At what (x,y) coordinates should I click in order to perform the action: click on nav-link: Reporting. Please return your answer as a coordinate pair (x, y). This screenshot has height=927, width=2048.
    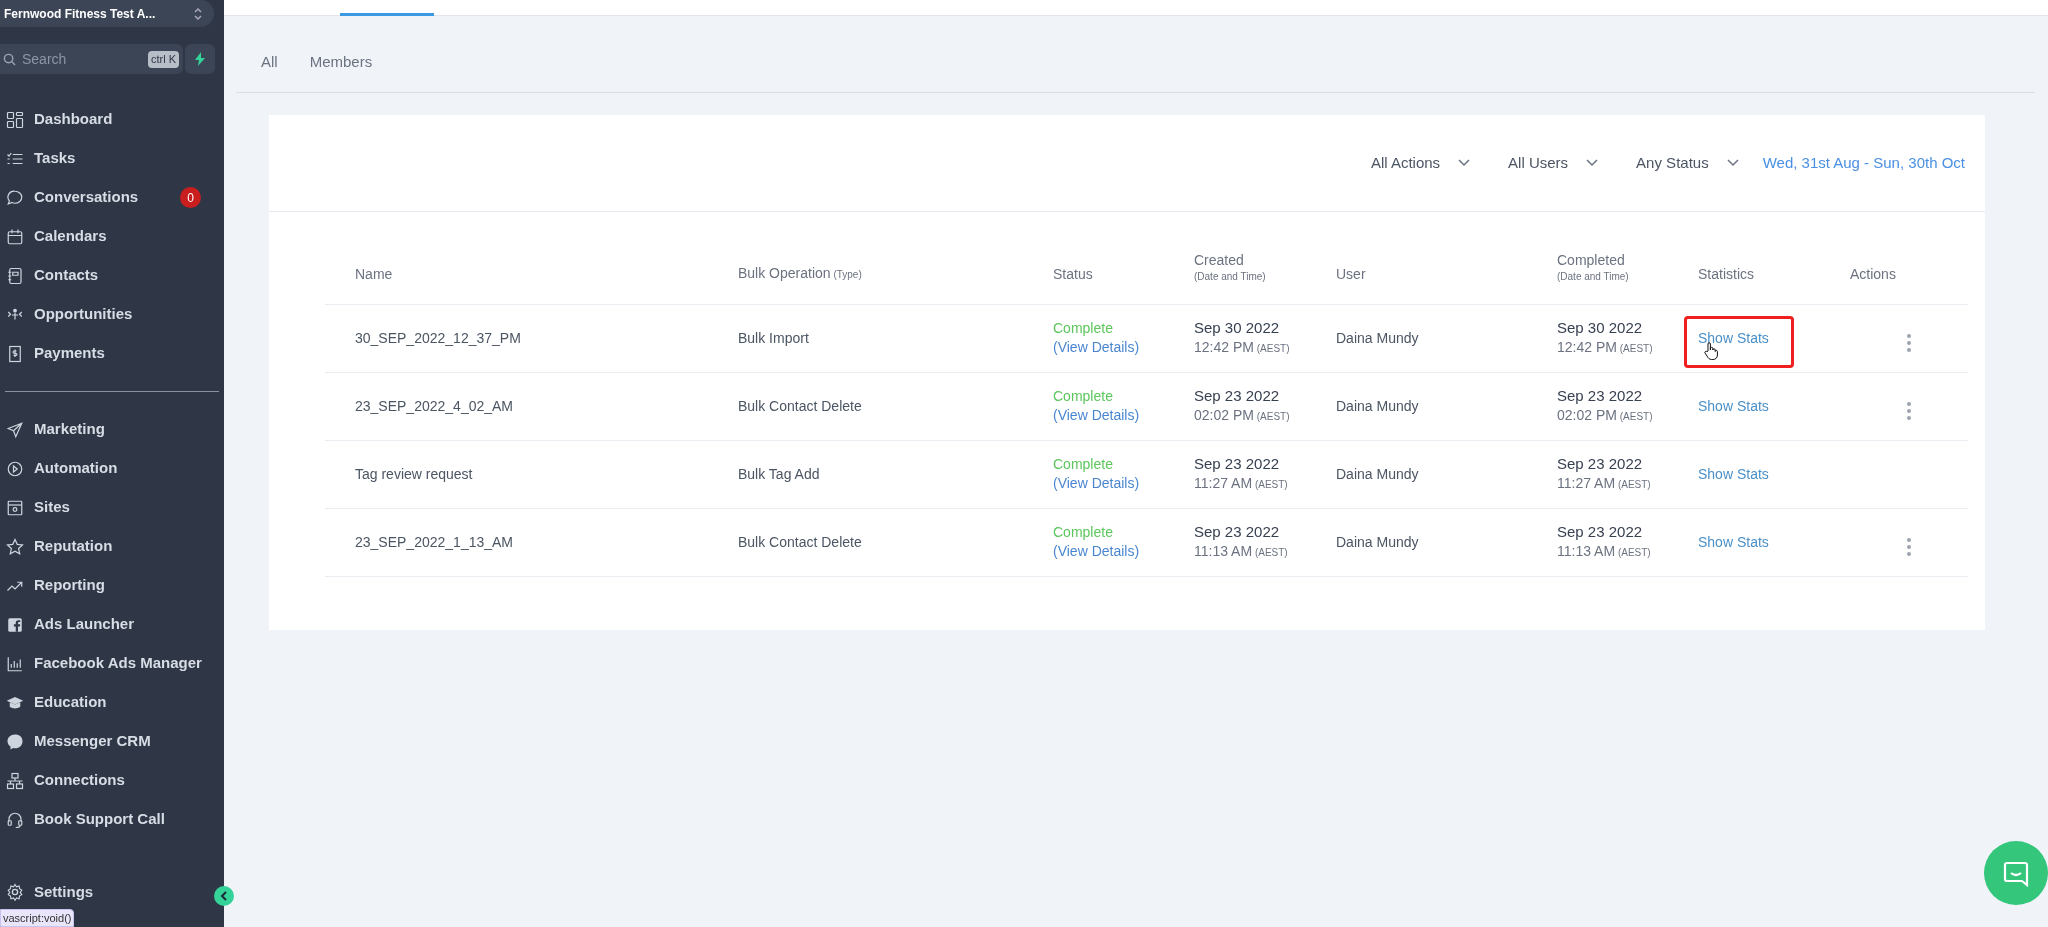
    Looking at the image, I should click on (69, 585).